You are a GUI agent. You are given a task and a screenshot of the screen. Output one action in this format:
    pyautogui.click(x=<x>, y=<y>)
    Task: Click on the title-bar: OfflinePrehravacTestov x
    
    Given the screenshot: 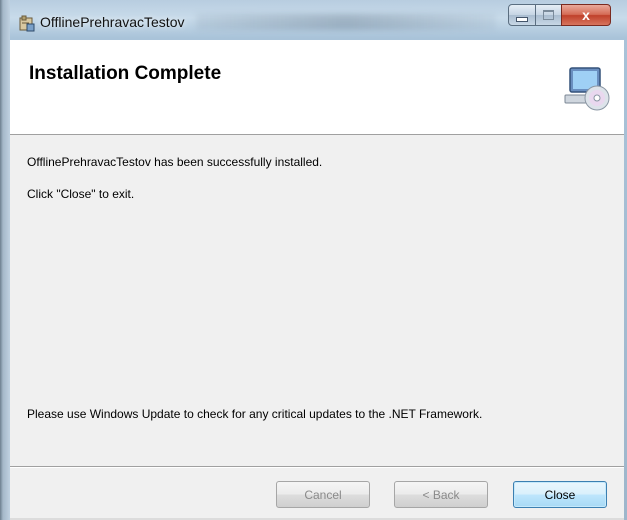 What is the action you would take?
    pyautogui.click(x=313, y=20)
    